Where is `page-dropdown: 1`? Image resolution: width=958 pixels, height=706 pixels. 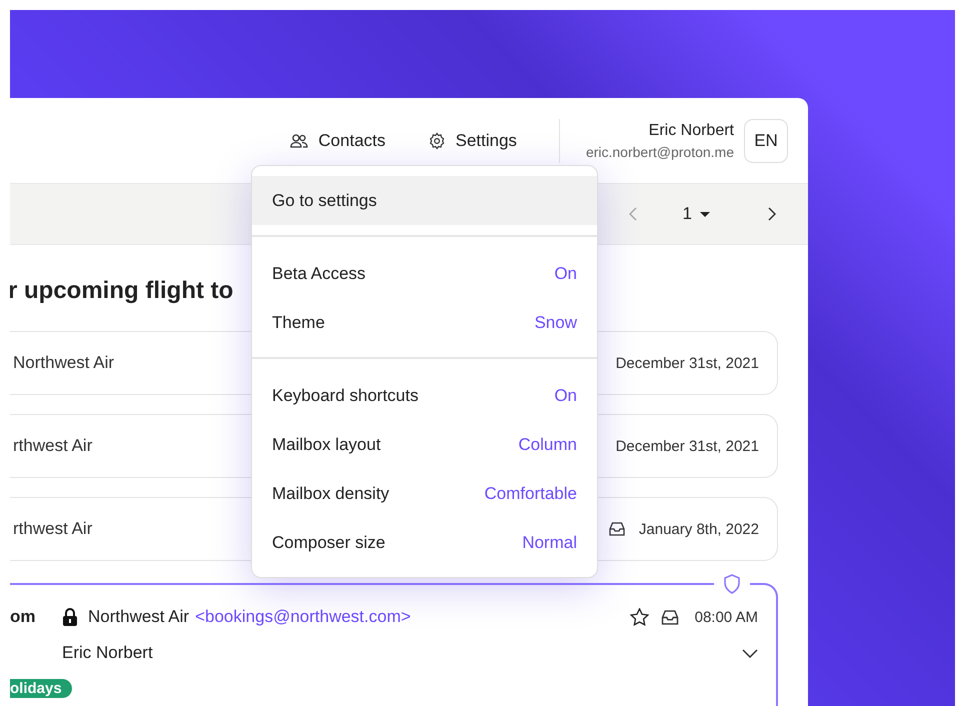
page-dropdown: 1 is located at coordinates (696, 214).